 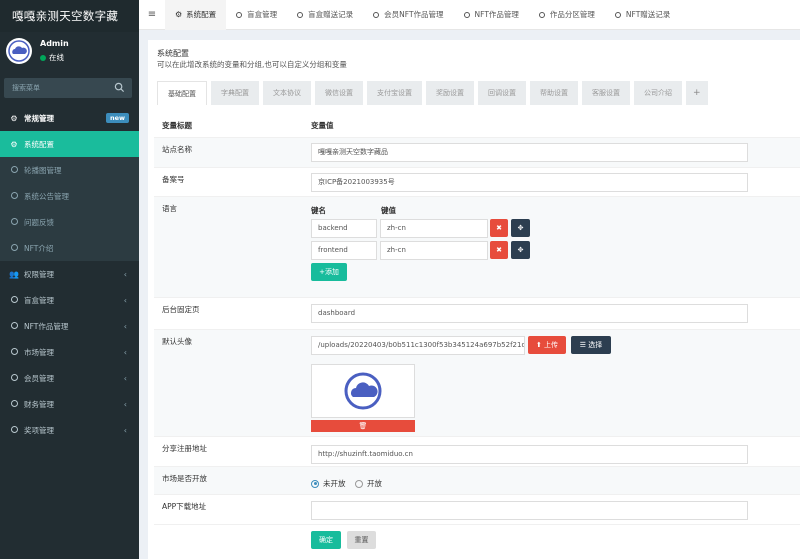 I want to click on site-name-input: 嘎嘎亲测天空数字藏品, so click(x=529, y=152).